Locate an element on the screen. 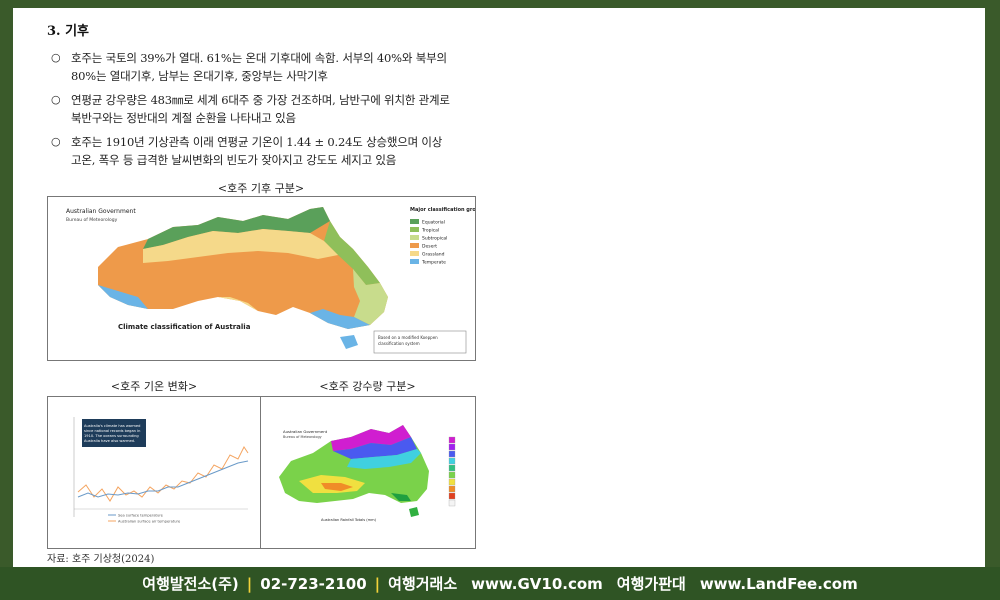 This screenshot has height=600, width=1000. landfee-link: www.LandFee.com is located at coordinates (779, 584).